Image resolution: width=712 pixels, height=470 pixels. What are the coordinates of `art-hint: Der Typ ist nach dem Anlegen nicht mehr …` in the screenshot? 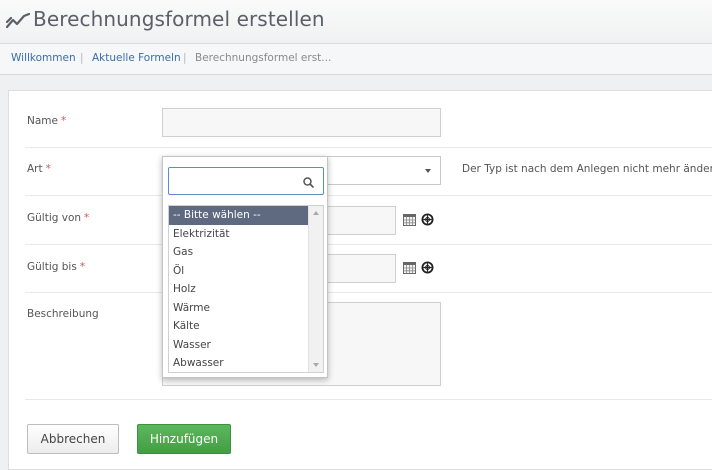 It's located at (587, 169).